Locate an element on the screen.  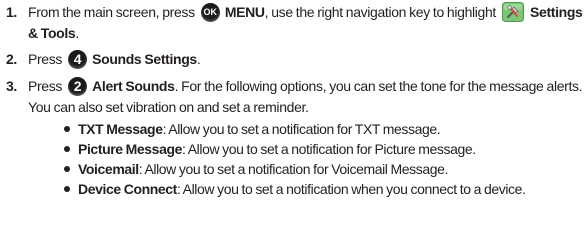
step-number: 1. is located at coordinates (11, 12).